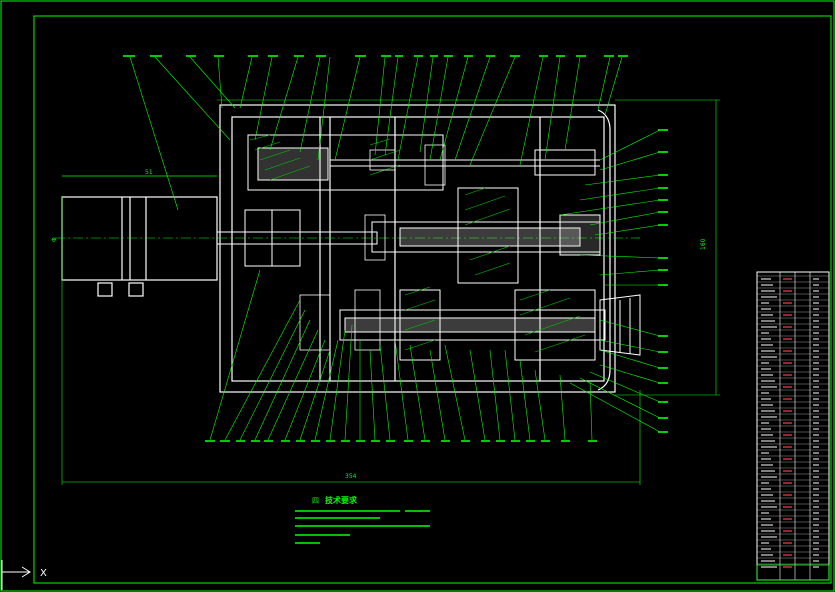  Describe the element at coordinates (16, 575) in the screenshot. I see `ucs-axis-icon` at that location.